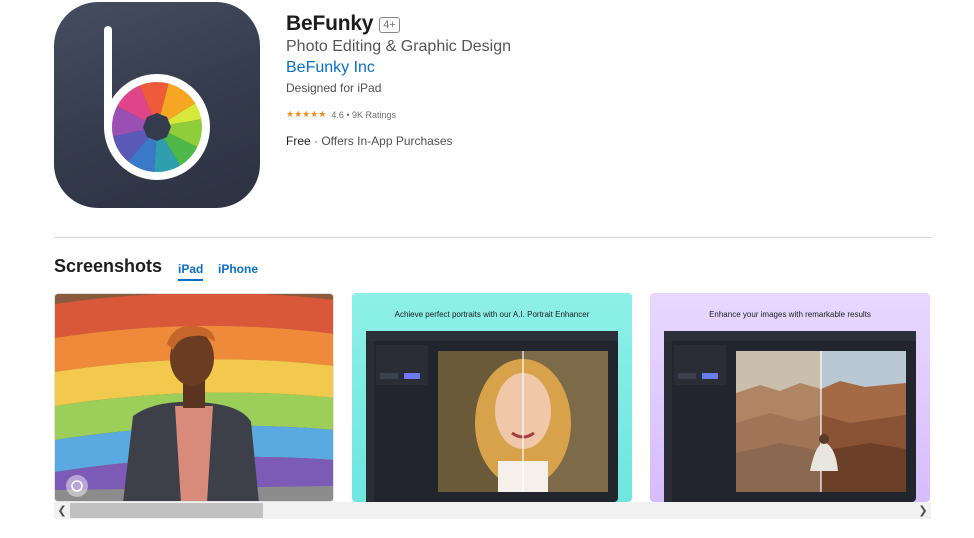  I want to click on screenshots-scrollbar: ❮ ❯, so click(492, 510).